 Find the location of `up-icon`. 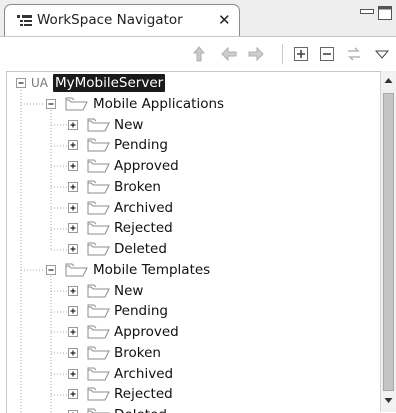

up-icon is located at coordinates (199, 54).